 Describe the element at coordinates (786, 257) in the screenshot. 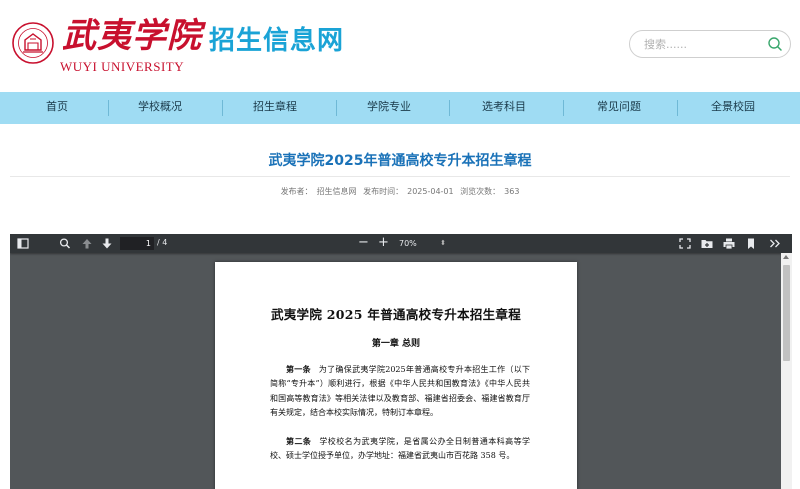

I see `scroll-up-icon` at that location.